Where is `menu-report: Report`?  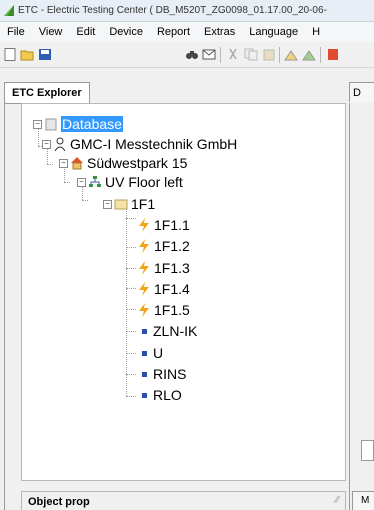 menu-report: Report is located at coordinates (173, 32).